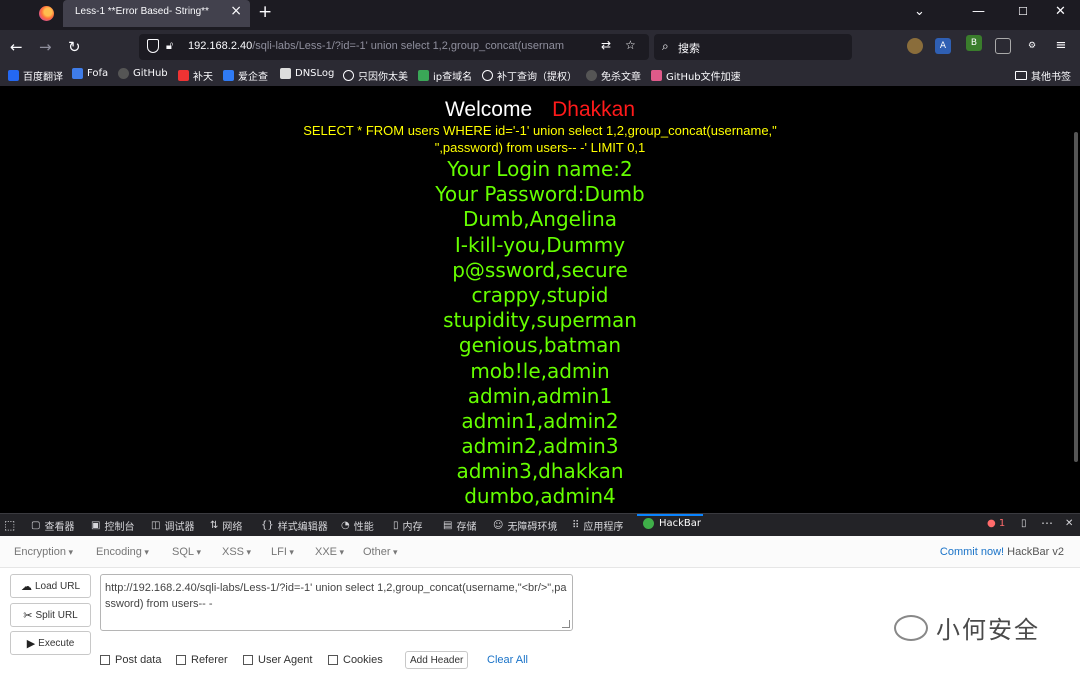 This screenshot has height=675, width=1080. Describe the element at coordinates (576, 525) in the screenshot. I see `application-grid-icon: ⠿` at that location.